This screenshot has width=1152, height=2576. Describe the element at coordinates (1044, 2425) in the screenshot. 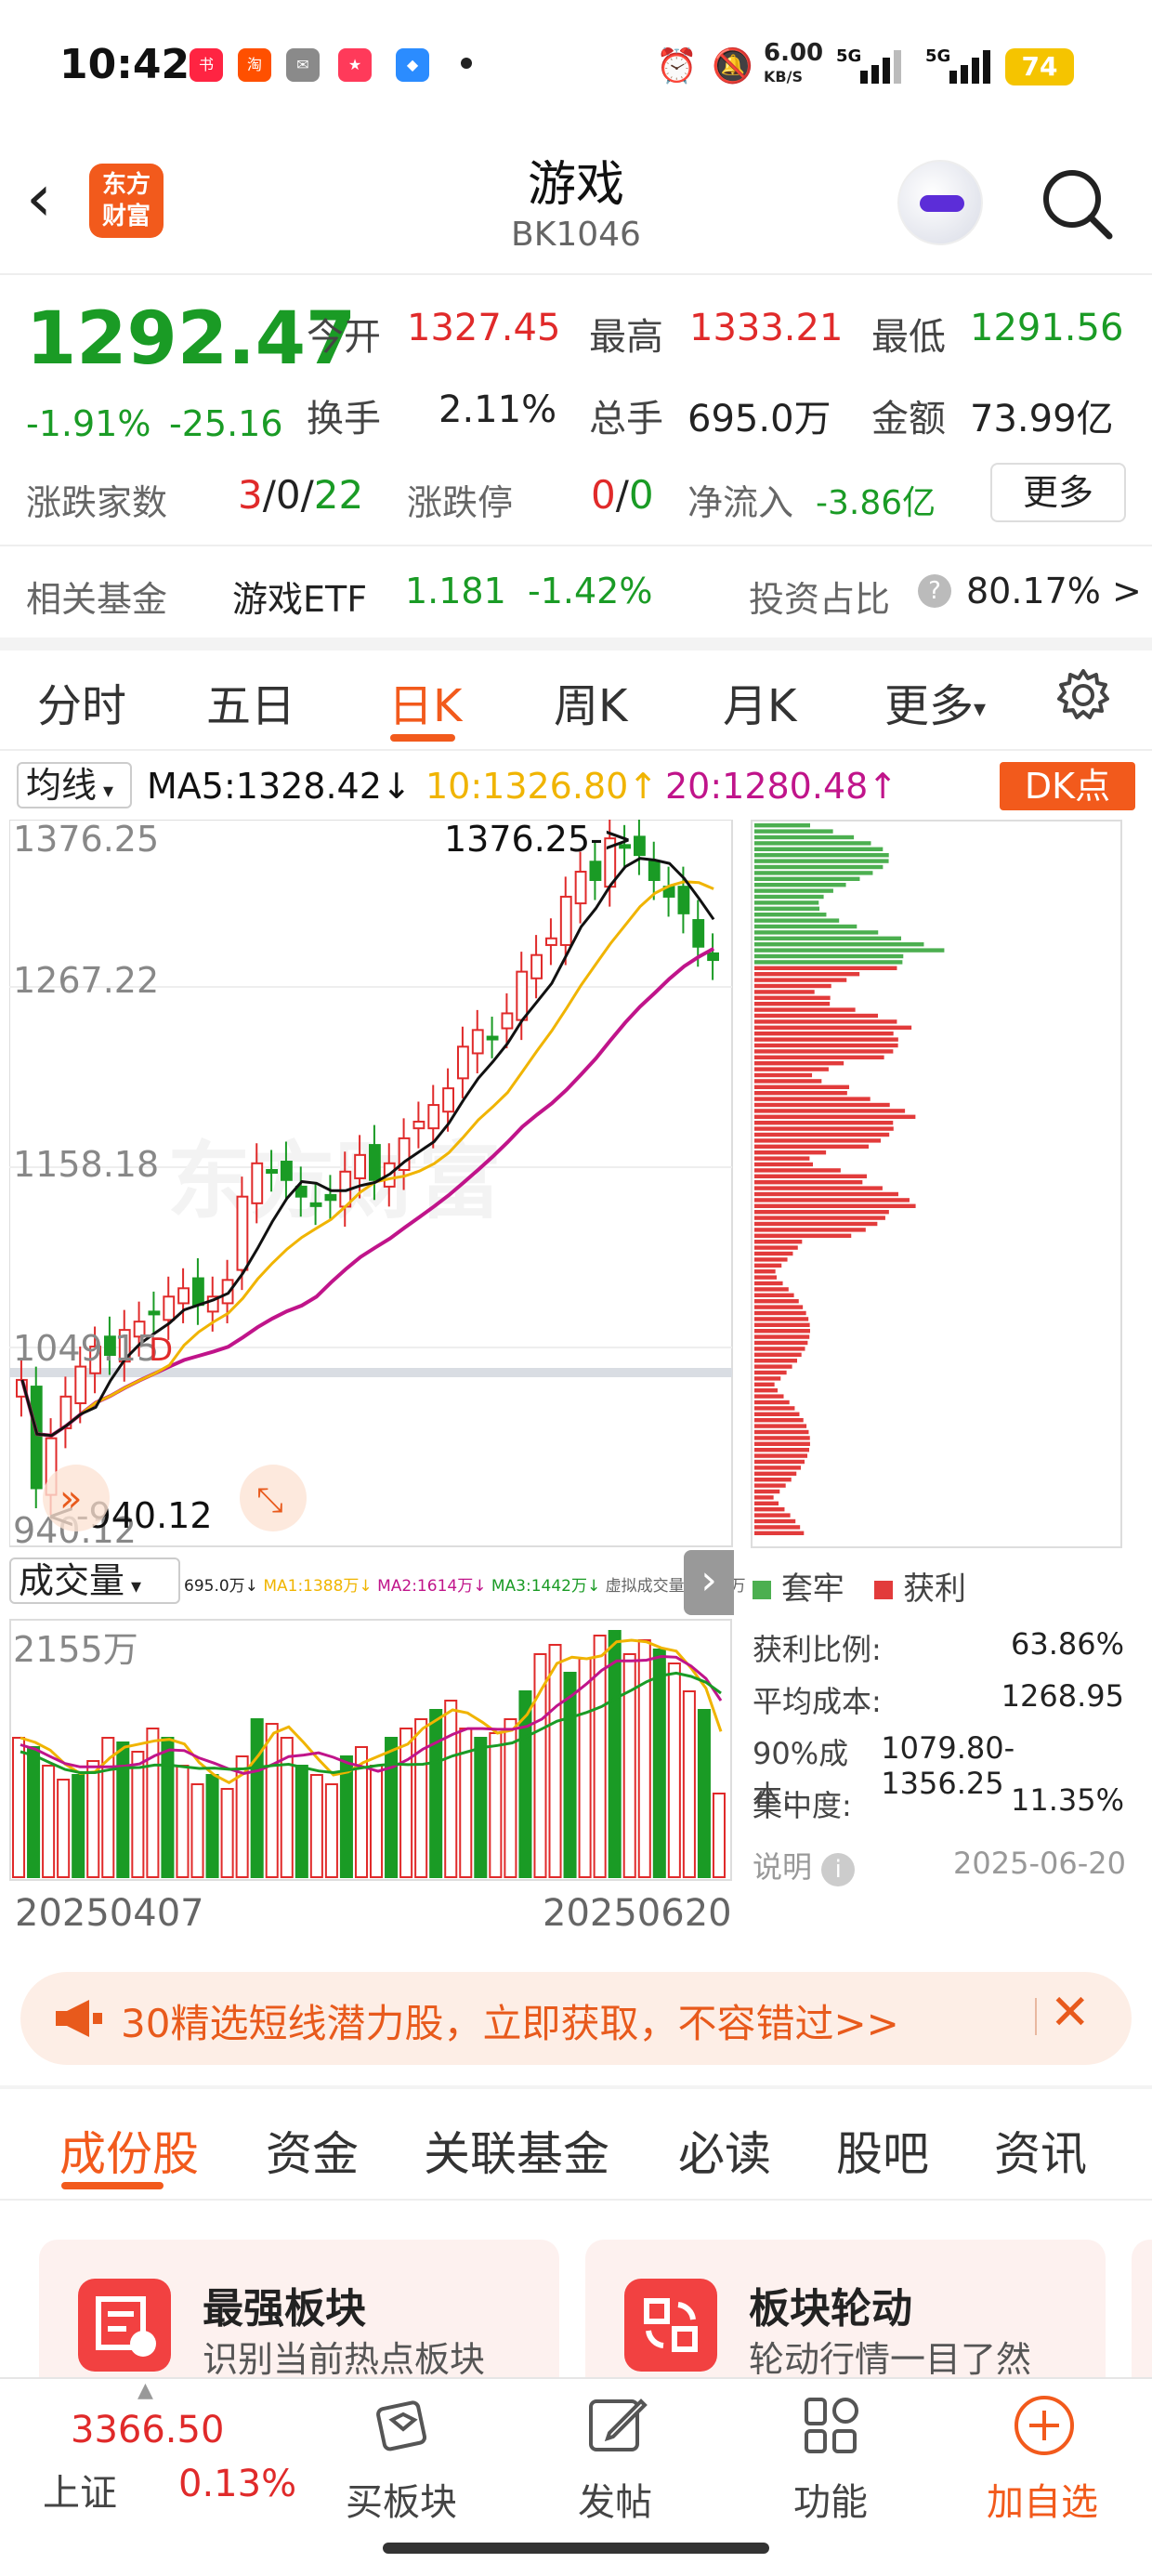

I see `add-circle-icon` at that location.